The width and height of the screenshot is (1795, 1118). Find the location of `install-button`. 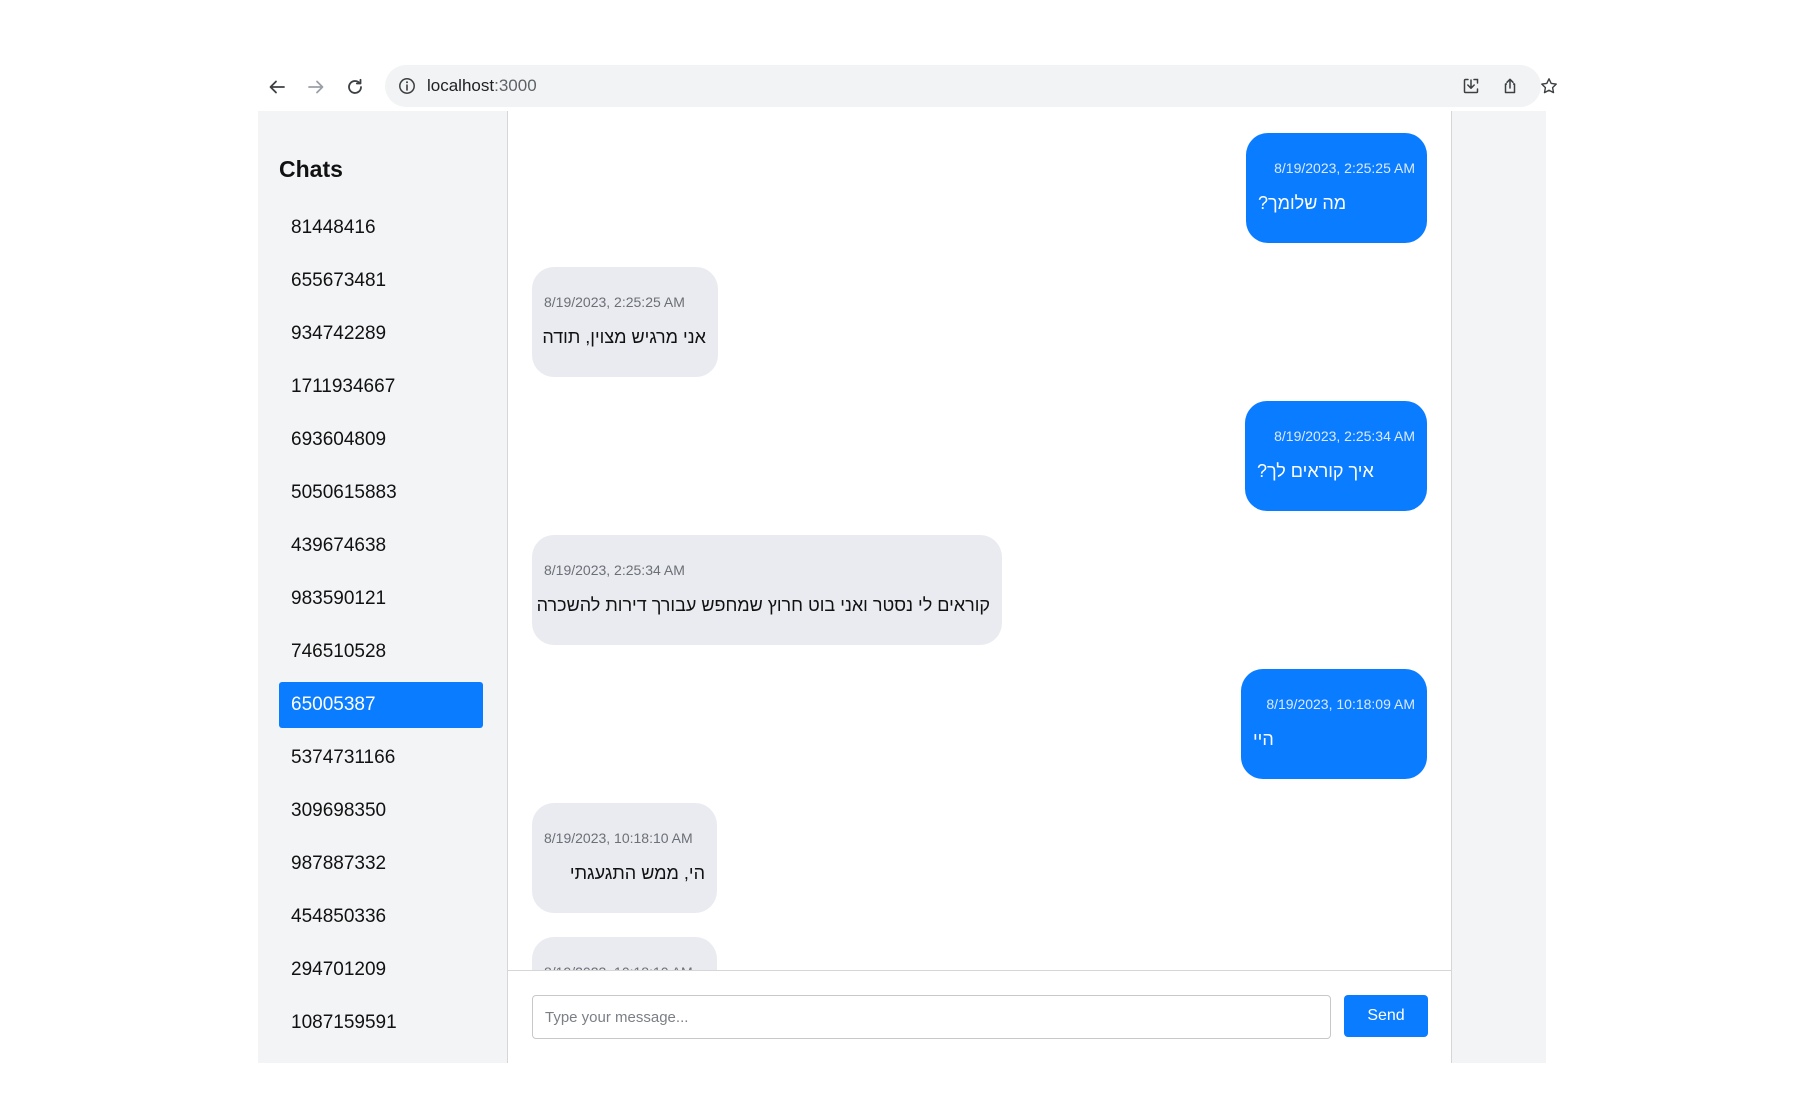

install-button is located at coordinates (1471, 86).